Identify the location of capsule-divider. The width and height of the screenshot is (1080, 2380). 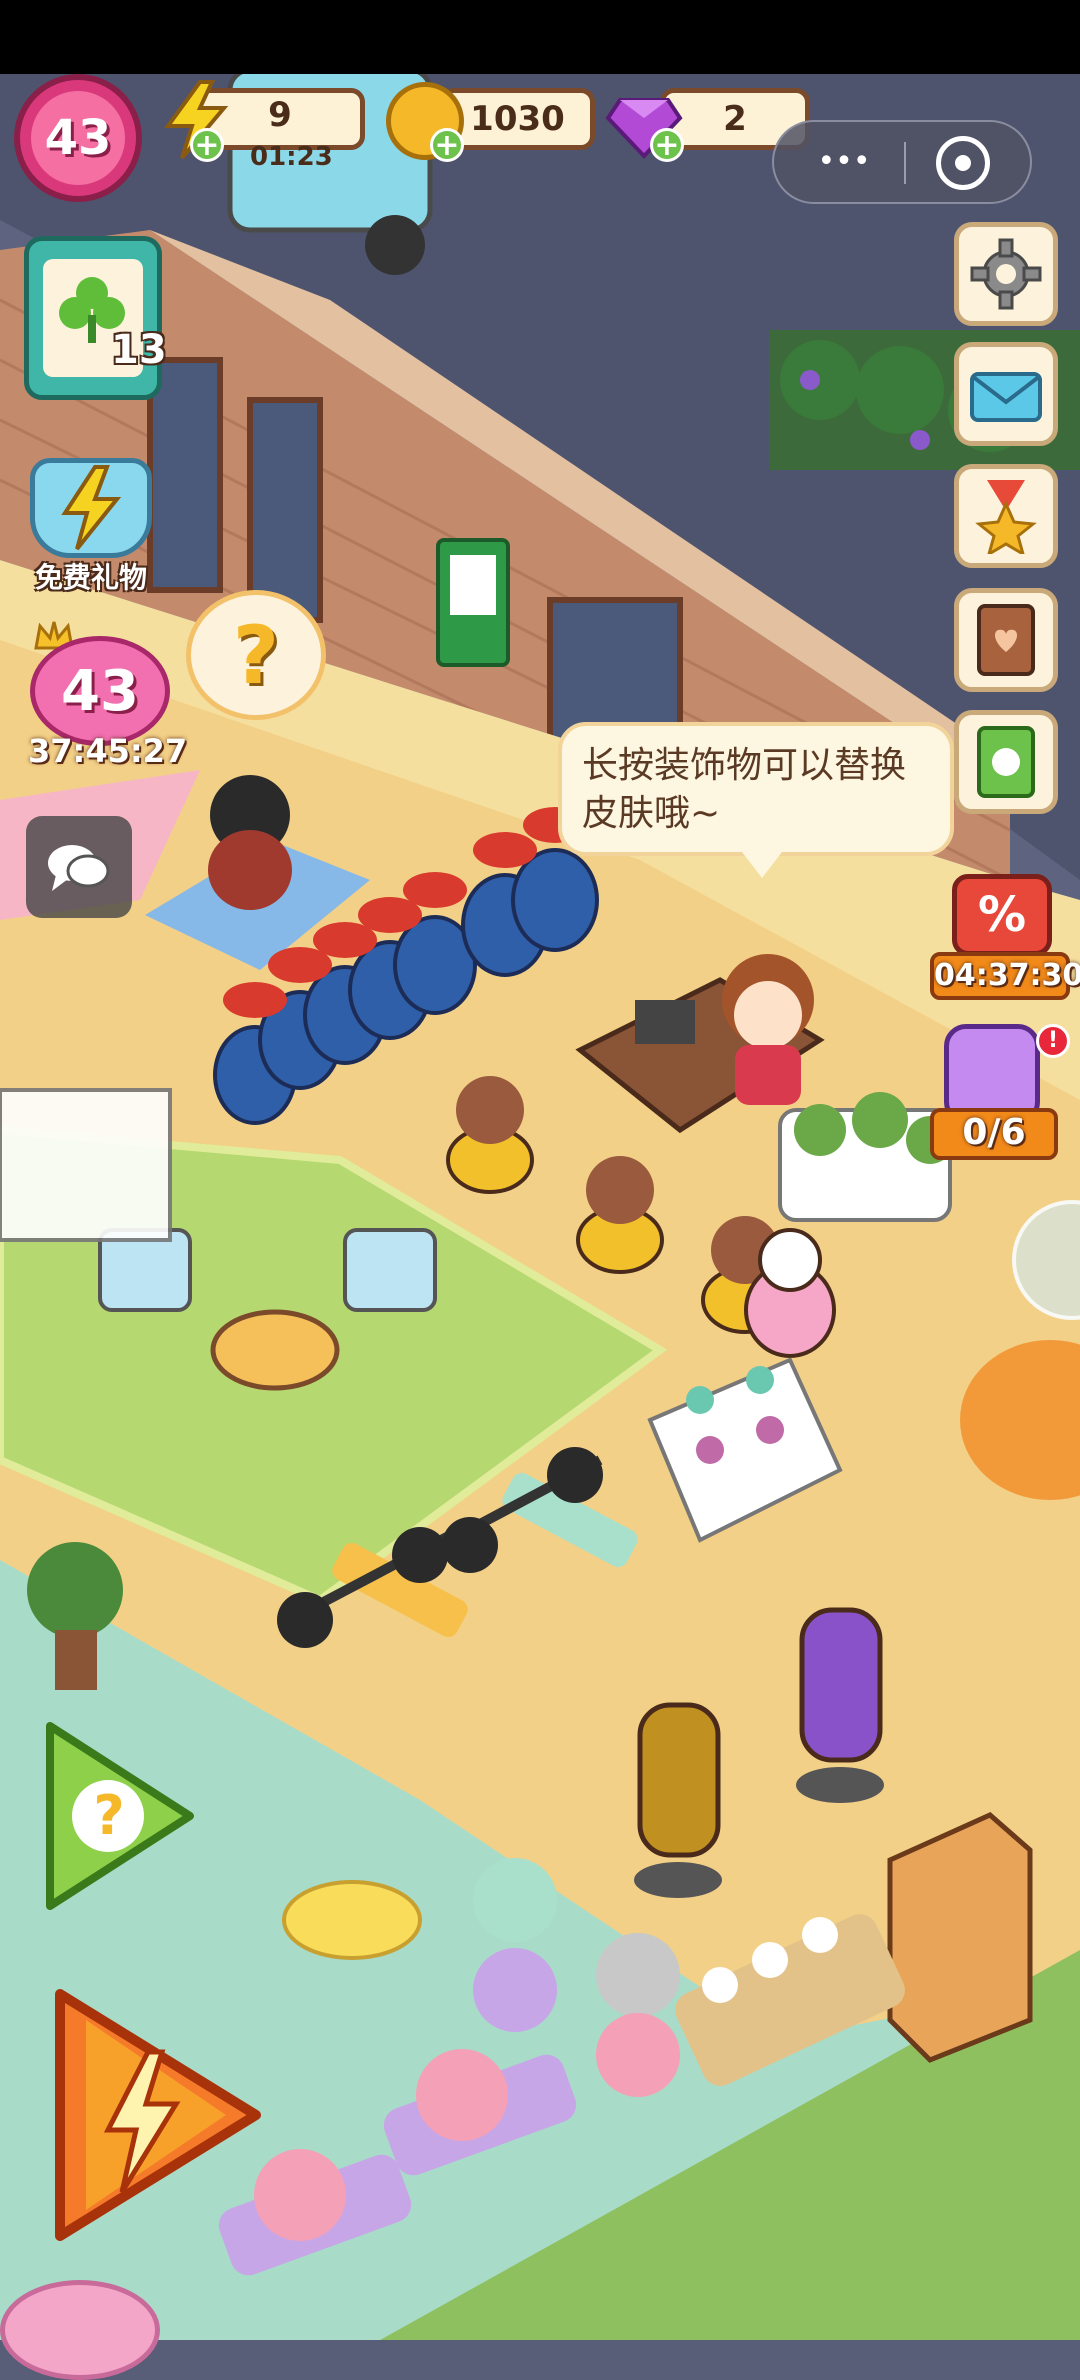
(905, 163).